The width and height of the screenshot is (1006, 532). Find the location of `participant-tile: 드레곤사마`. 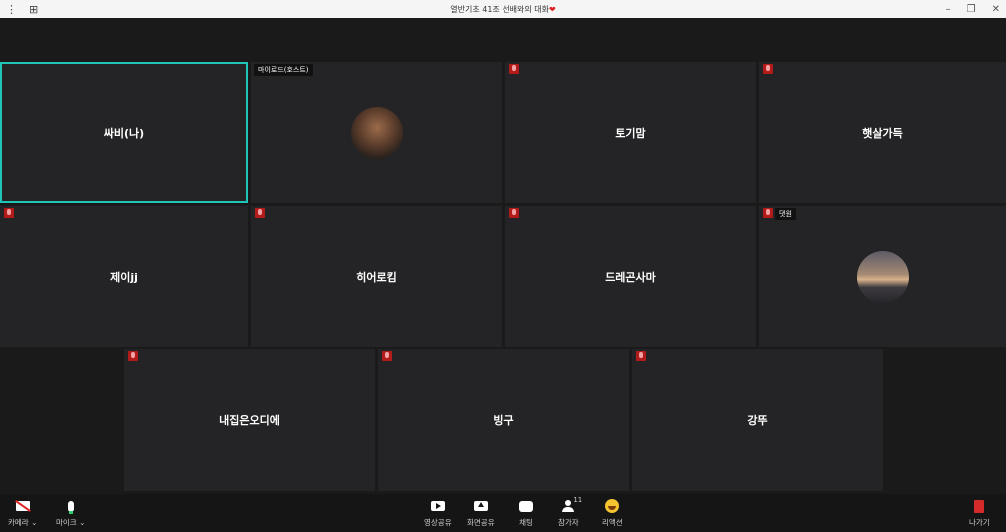

participant-tile: 드레곤사마 is located at coordinates (630, 276).